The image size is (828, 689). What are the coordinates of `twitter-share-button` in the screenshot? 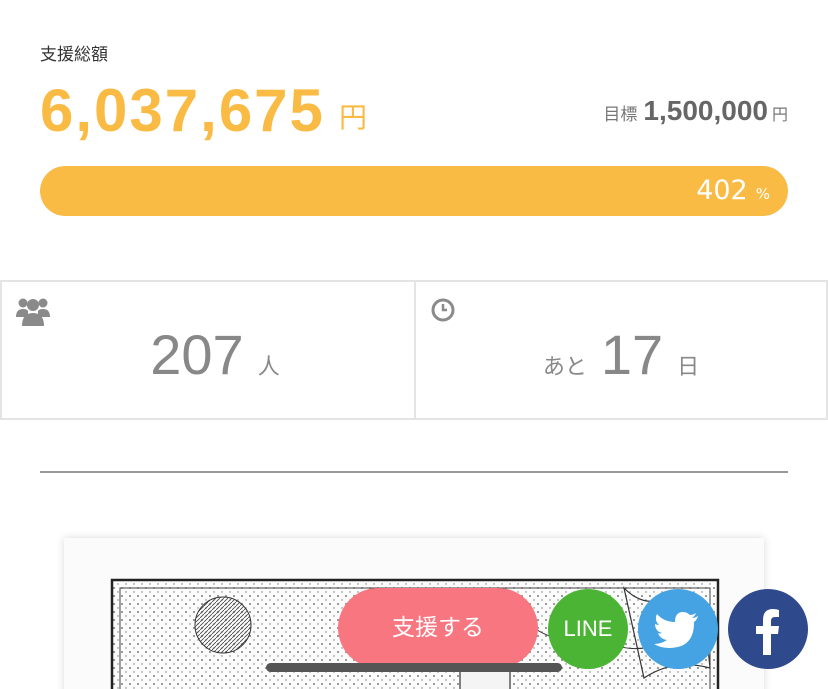 It's located at (678, 629).